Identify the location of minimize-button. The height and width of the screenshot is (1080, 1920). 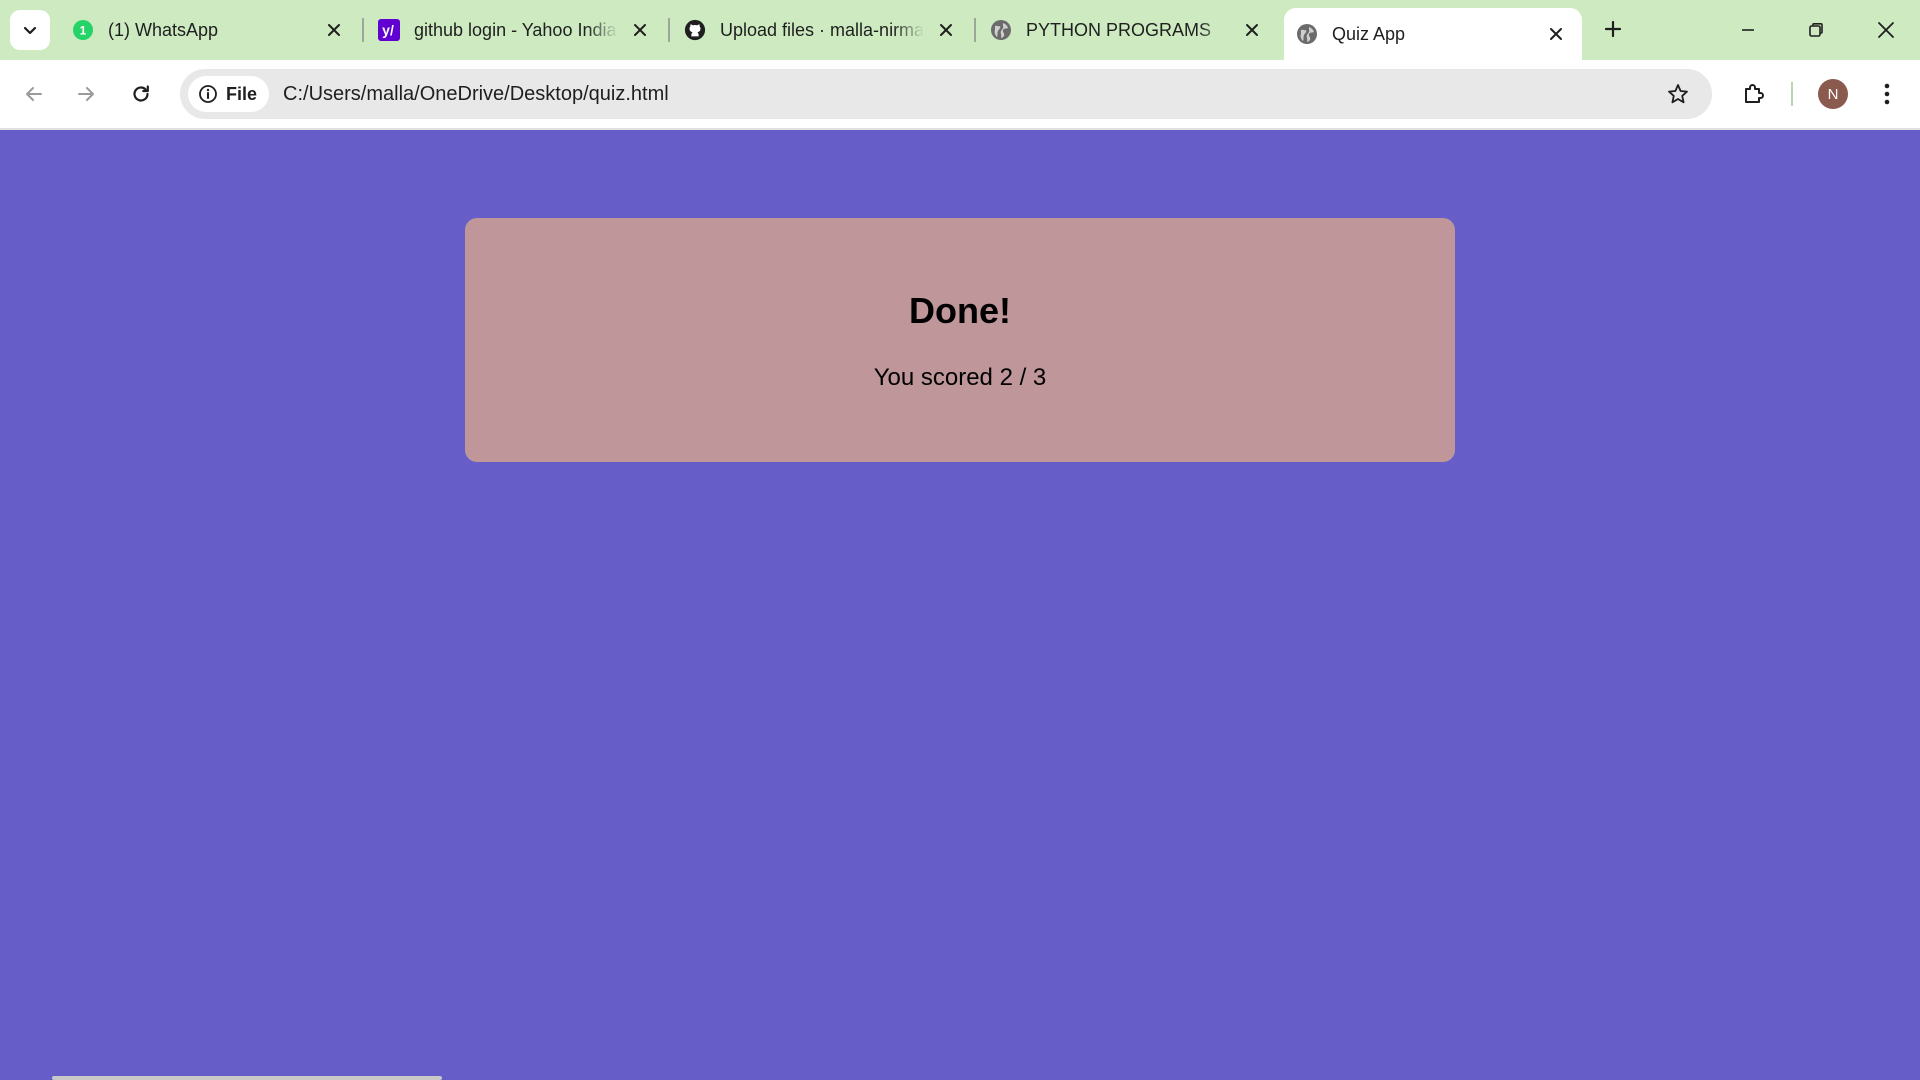
(1748, 30).